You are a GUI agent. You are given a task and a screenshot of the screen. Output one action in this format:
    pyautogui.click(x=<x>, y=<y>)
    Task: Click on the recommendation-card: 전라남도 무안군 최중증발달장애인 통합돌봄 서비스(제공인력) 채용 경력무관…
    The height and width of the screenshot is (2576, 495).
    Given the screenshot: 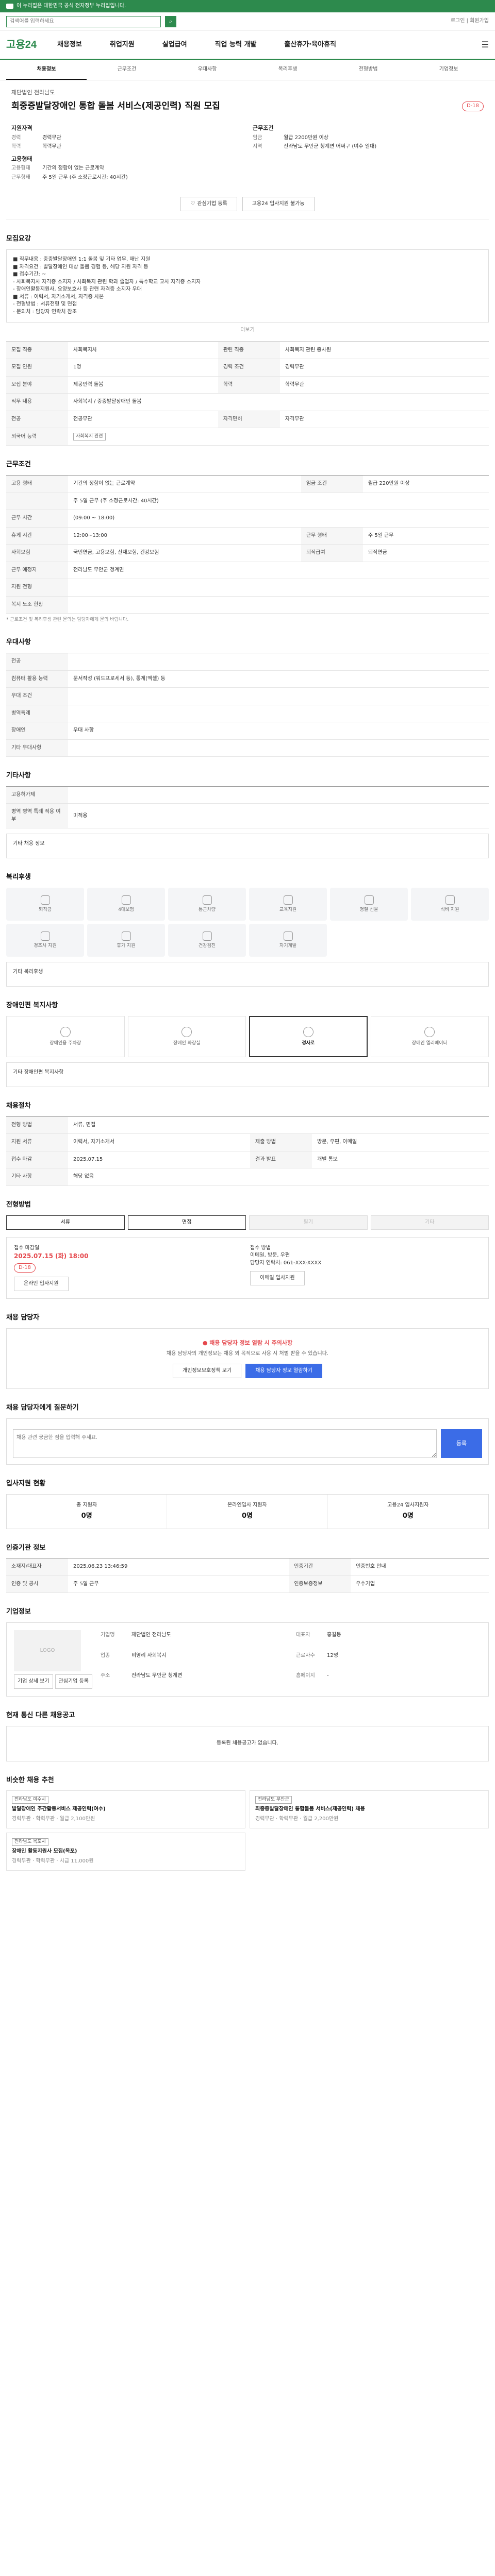 What is the action you would take?
    pyautogui.click(x=369, y=1809)
    